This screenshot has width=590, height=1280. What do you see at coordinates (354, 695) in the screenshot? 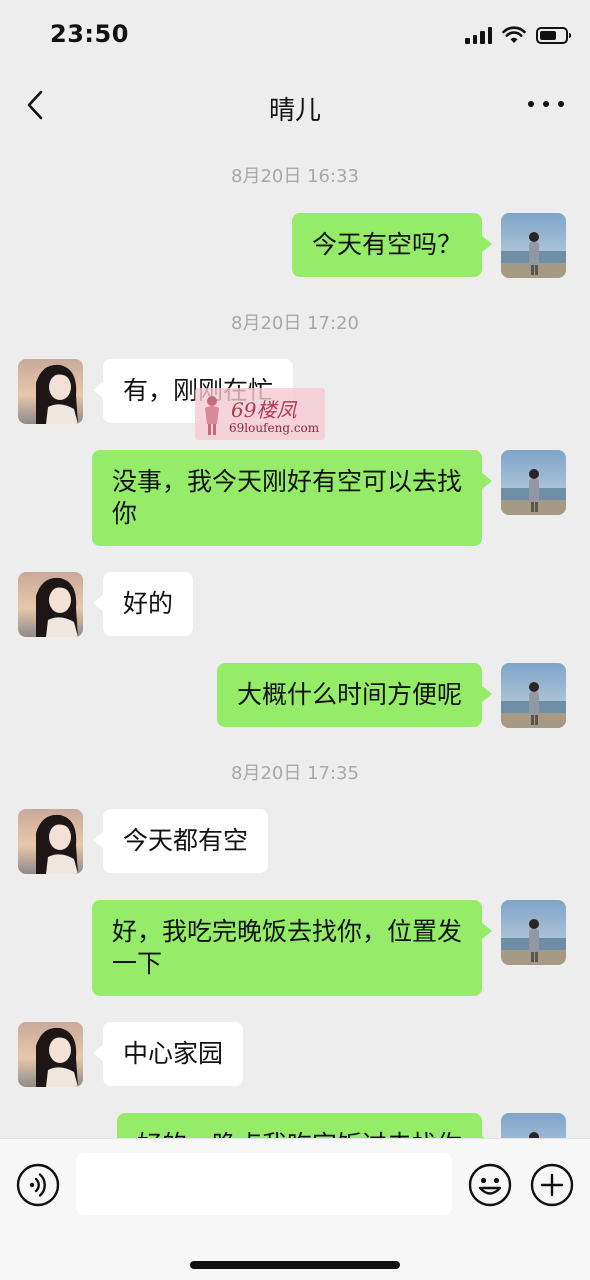
I see `message-bubble-sent: 大概什么时间方便呢` at bounding box center [354, 695].